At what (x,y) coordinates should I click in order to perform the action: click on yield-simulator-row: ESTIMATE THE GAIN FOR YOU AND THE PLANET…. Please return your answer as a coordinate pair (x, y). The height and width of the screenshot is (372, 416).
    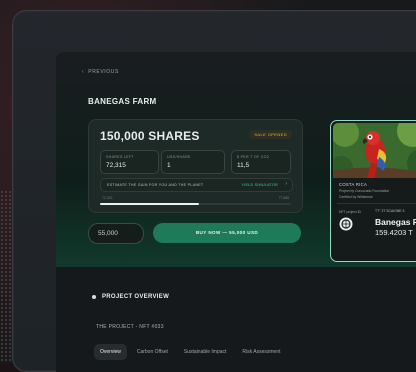
    Looking at the image, I should click on (196, 185).